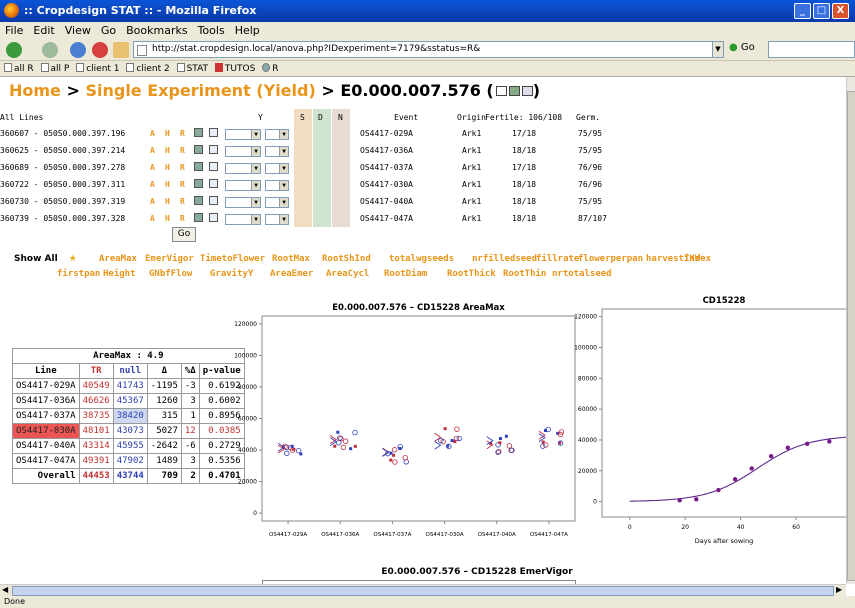  Describe the element at coordinates (108, 29) in the screenshot. I see `menu-go: Go` at that location.